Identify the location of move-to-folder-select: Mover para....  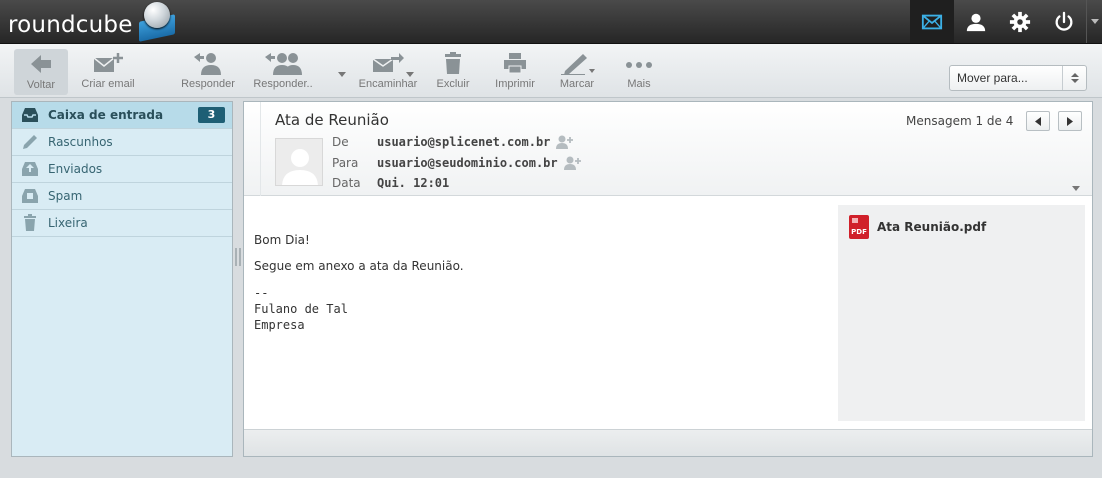
(1018, 78).